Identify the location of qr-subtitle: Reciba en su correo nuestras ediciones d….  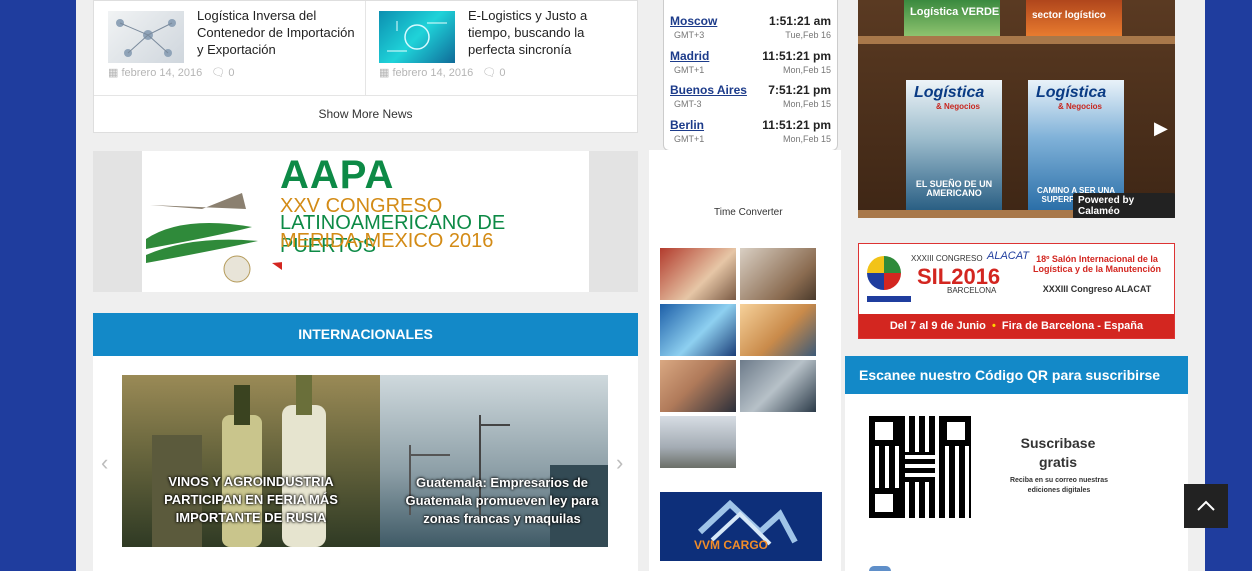
(1059, 485).